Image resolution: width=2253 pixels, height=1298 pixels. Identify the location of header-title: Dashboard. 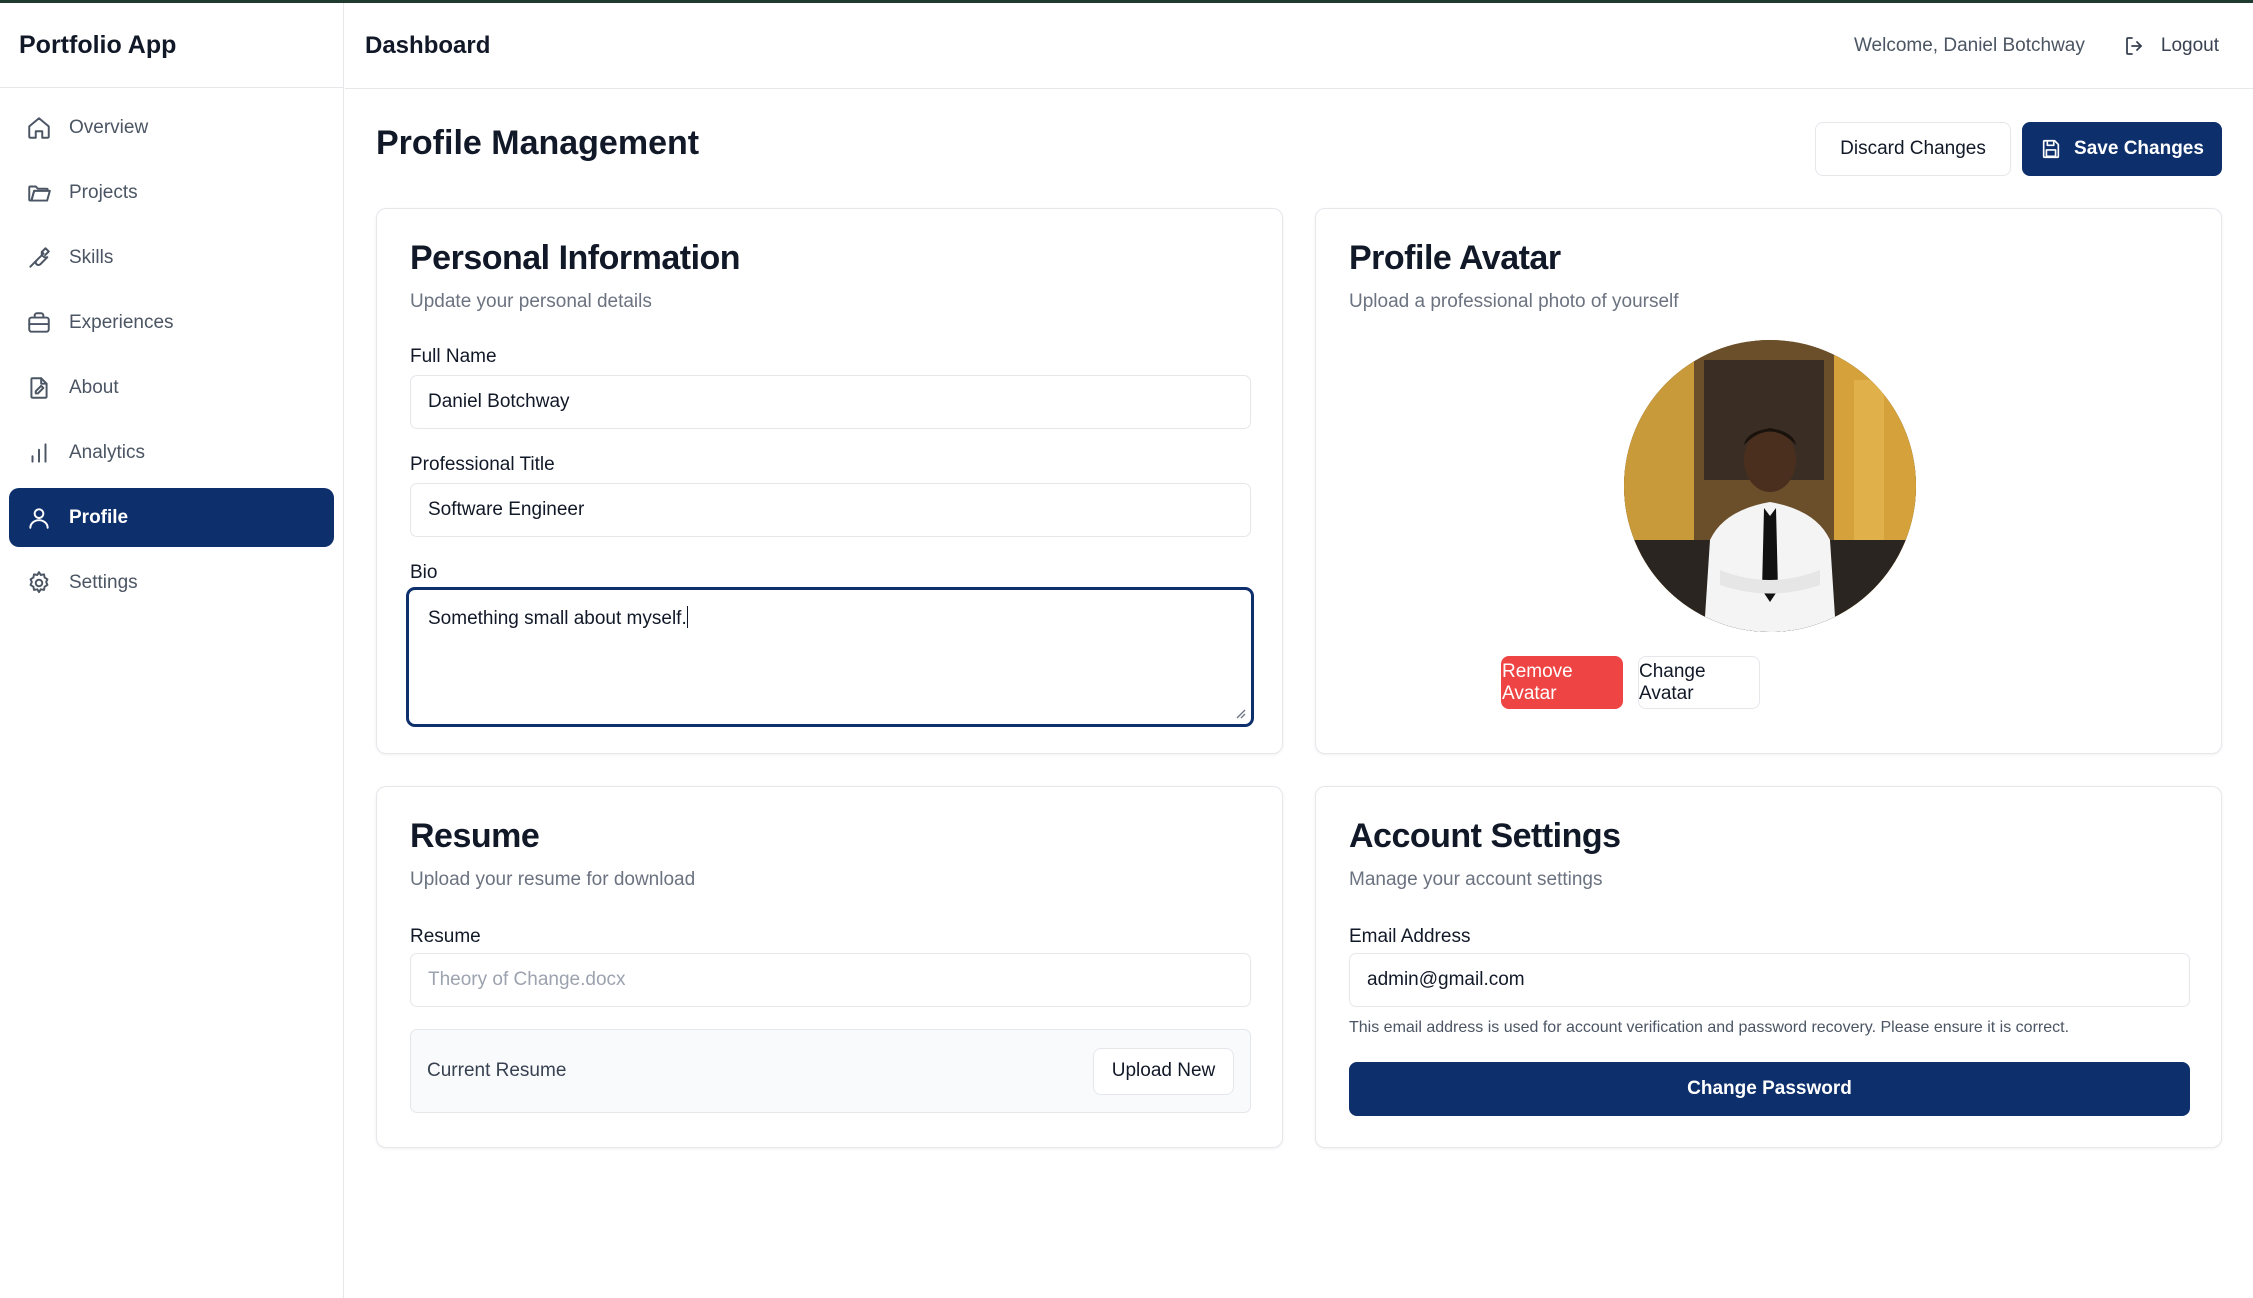
(428, 45).